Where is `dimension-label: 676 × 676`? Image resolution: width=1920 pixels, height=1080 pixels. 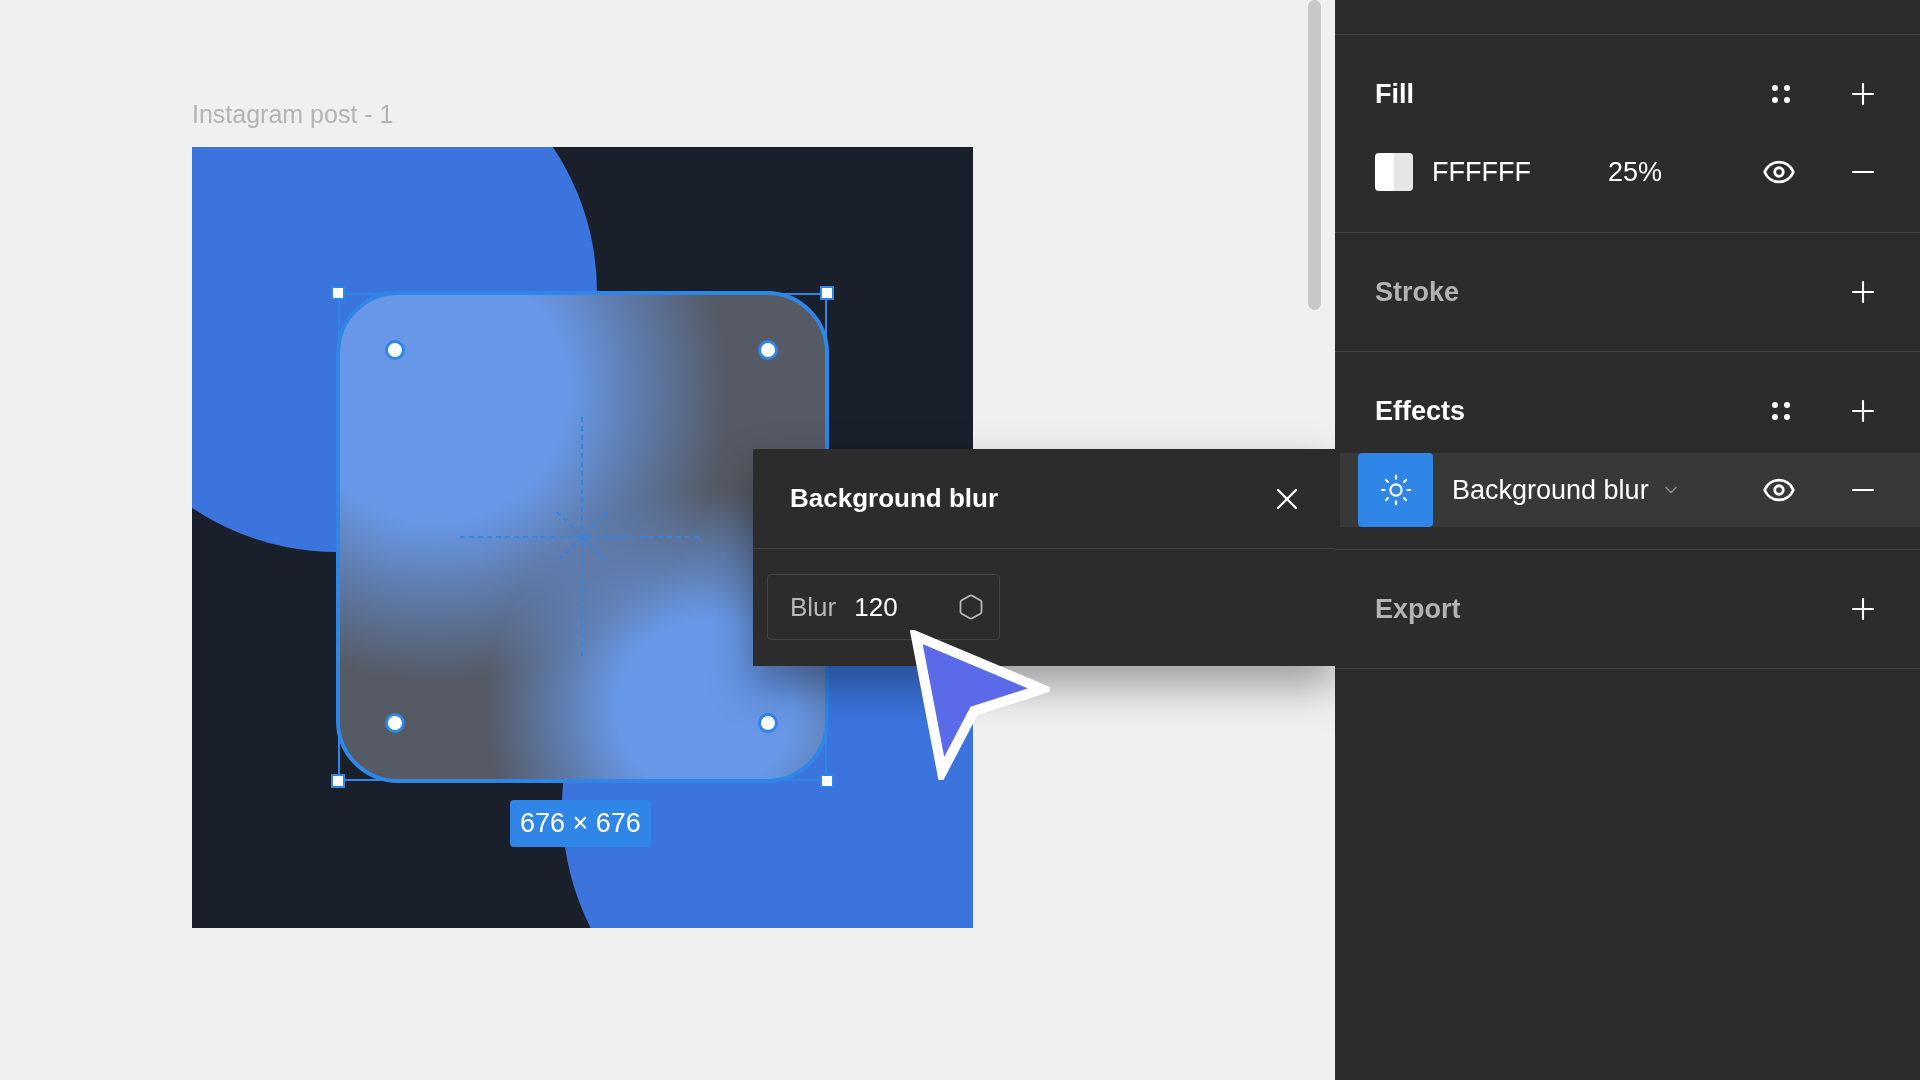
dimension-label: 676 × 676 is located at coordinates (580, 823).